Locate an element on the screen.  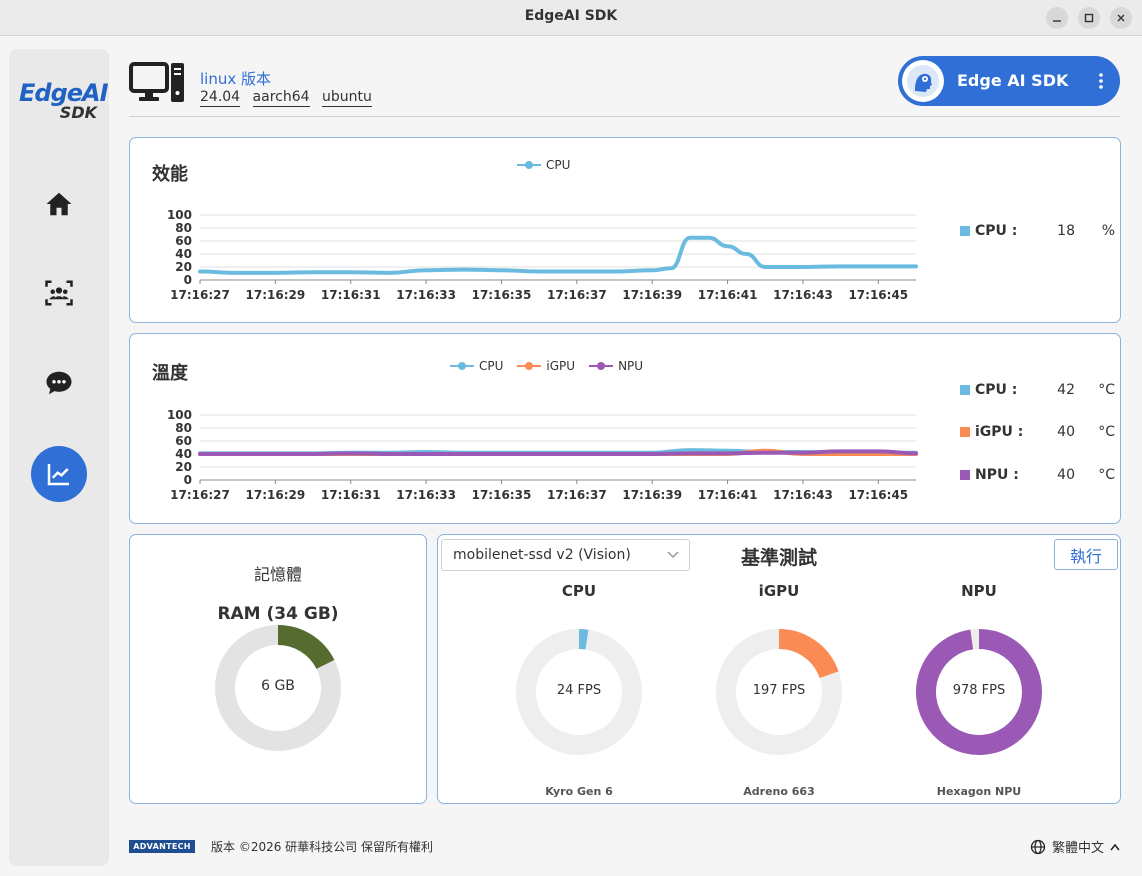
chat-icon is located at coordinates (59, 383).